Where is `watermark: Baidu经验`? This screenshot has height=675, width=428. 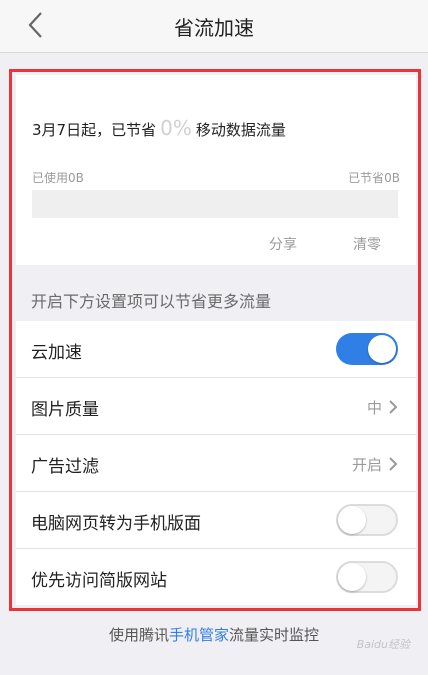
watermark: Baidu经验 is located at coordinates (383, 644).